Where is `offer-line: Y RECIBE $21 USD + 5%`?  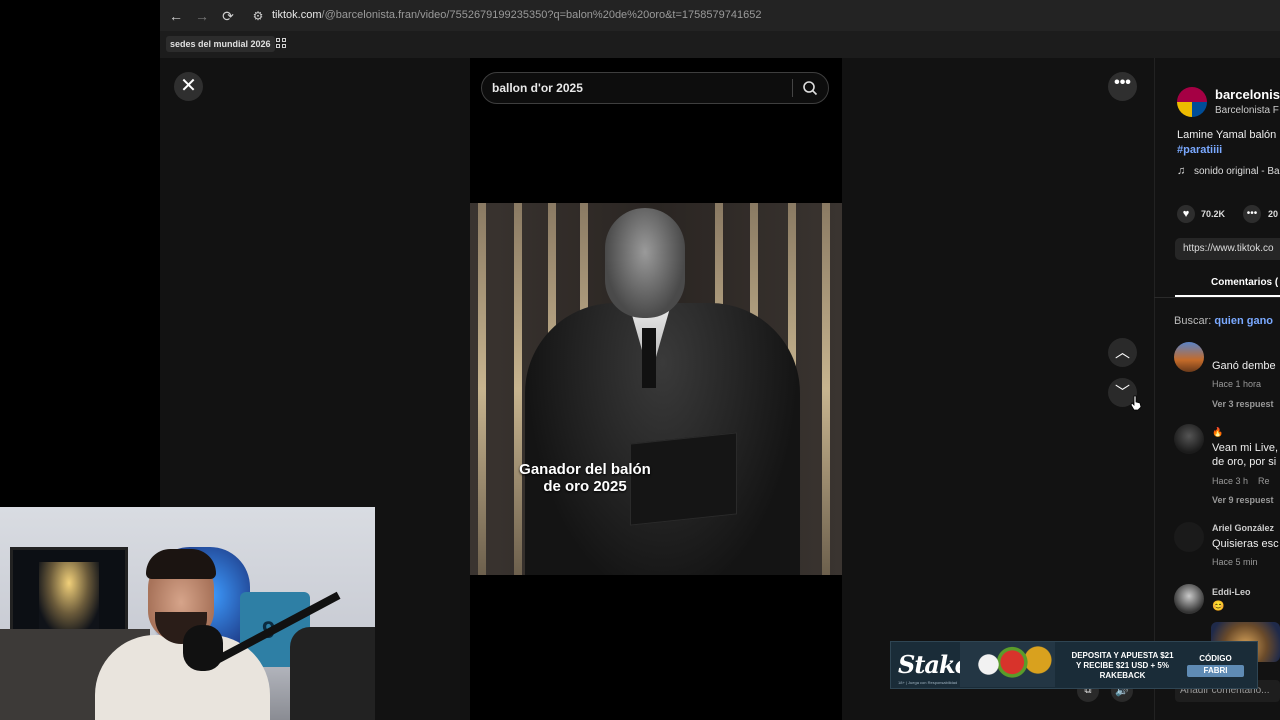 offer-line: Y RECIBE $21 USD + 5% is located at coordinates (1122, 665).